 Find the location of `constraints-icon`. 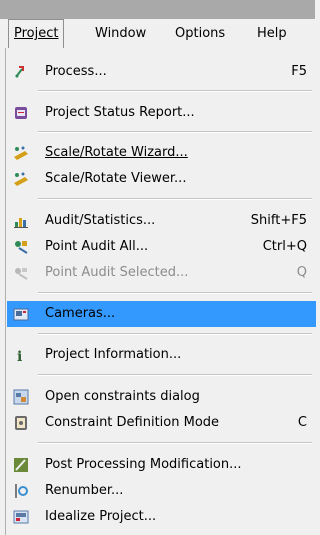

constraints-icon is located at coordinates (21, 397).